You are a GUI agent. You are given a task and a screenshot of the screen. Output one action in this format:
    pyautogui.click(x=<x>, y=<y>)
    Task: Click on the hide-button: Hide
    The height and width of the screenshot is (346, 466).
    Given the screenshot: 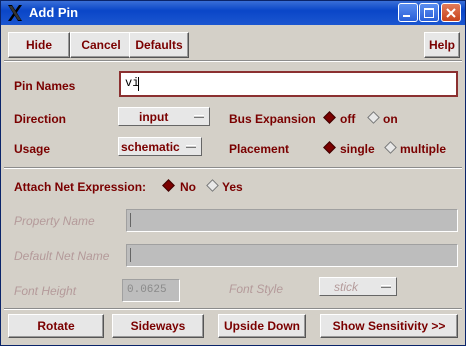 What is the action you would take?
    pyautogui.click(x=39, y=45)
    